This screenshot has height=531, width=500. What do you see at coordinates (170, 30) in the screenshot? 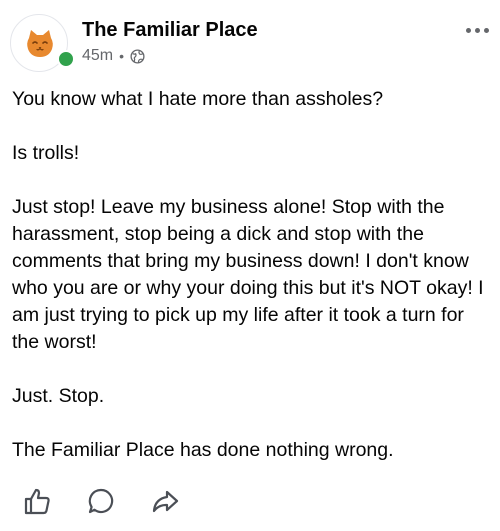
I see `page-name: The Familiar Place` at bounding box center [170, 30].